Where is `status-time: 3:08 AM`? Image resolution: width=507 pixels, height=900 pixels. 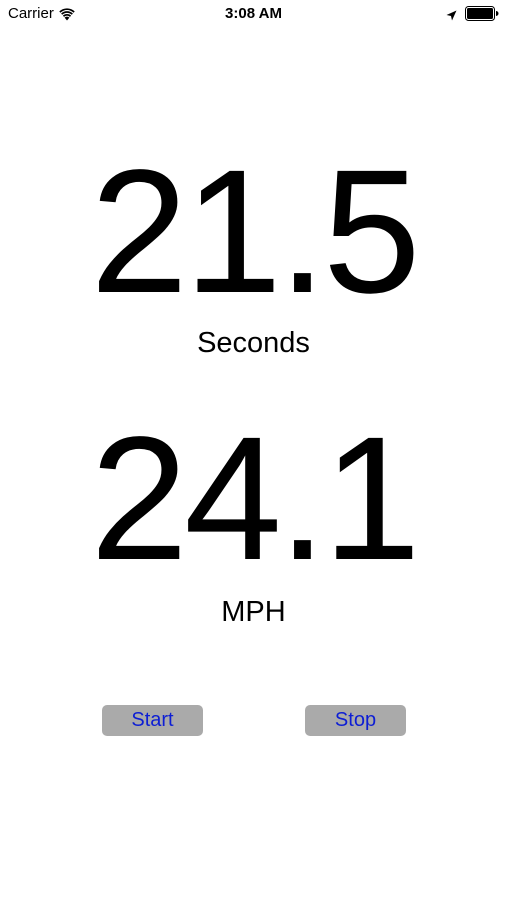 status-time: 3:08 AM is located at coordinates (253, 13).